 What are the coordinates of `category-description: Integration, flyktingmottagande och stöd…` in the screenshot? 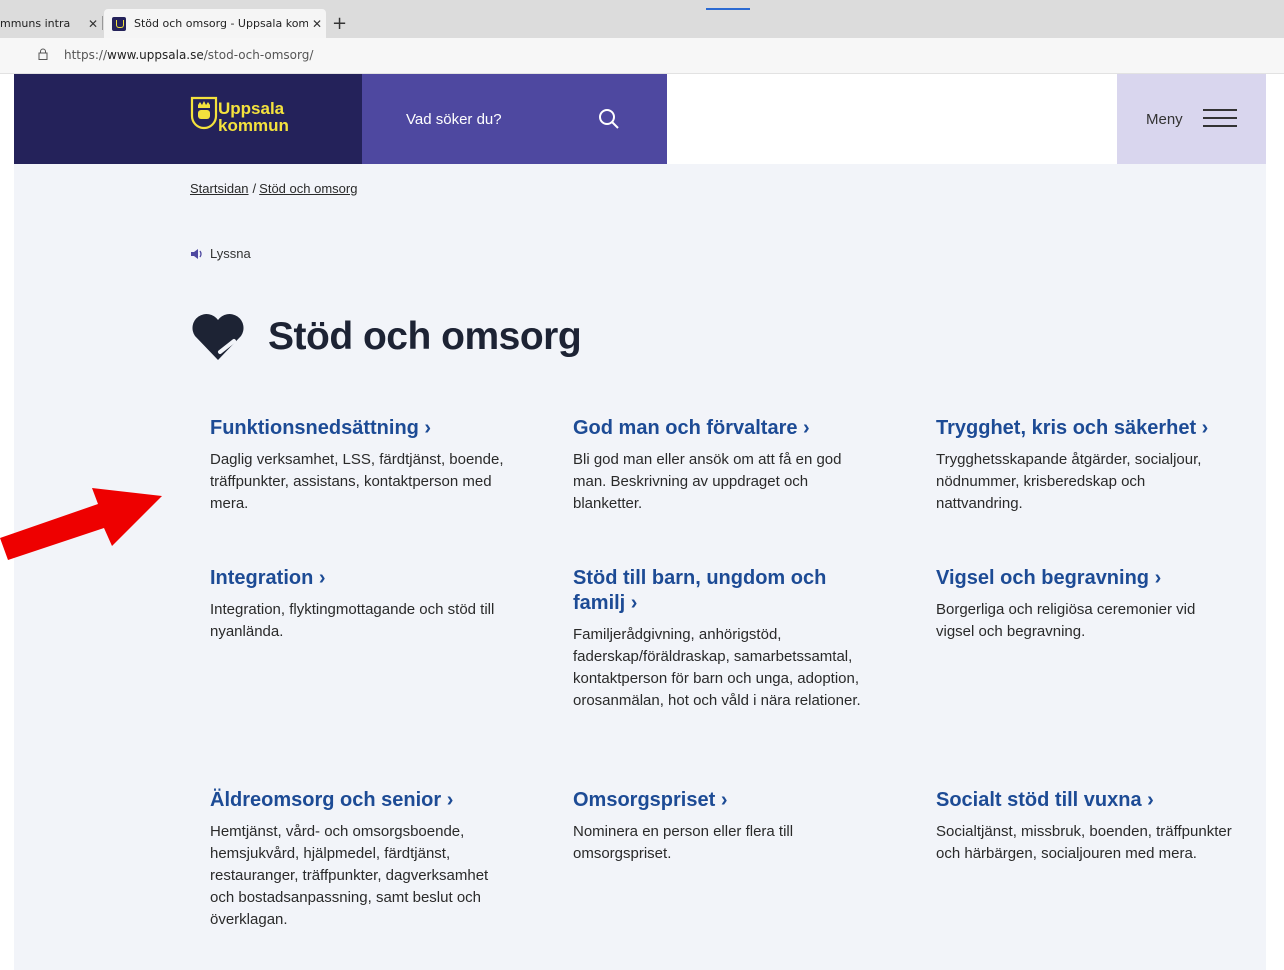 It's located at (352, 620).